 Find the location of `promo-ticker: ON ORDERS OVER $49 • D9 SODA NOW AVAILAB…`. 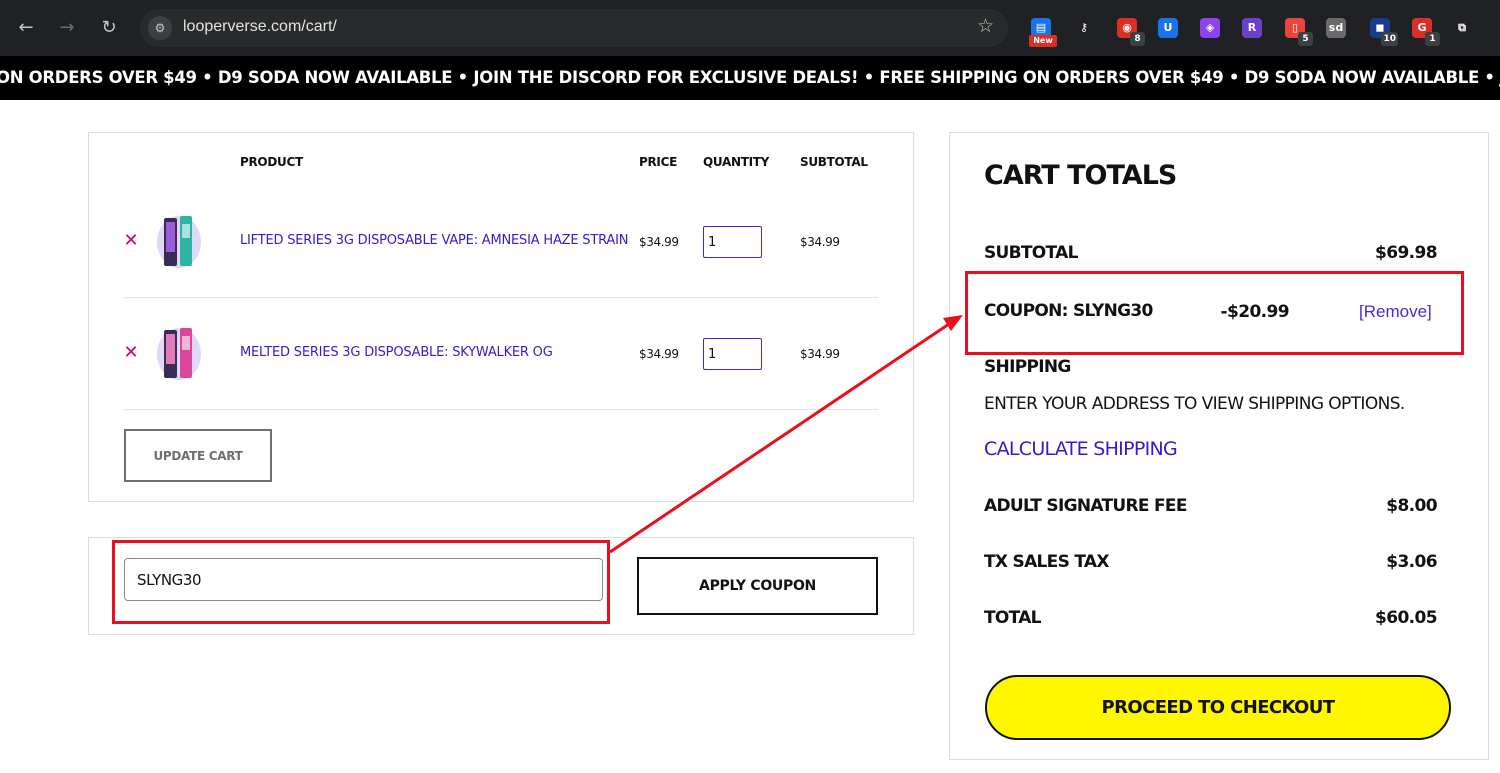

promo-ticker: ON ORDERS OVER $49 • D9 SODA NOW AVAILAB… is located at coordinates (750, 78).